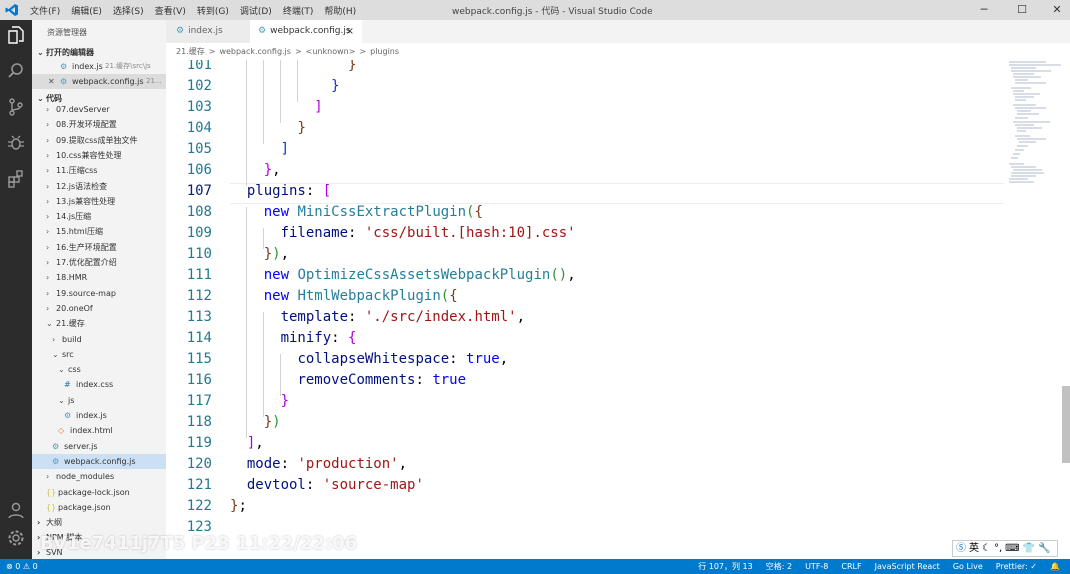 The width and height of the screenshot is (1070, 574). Describe the element at coordinates (99, 461) in the screenshot. I see `tree-item: ⚙ webpack.config.js` at that location.